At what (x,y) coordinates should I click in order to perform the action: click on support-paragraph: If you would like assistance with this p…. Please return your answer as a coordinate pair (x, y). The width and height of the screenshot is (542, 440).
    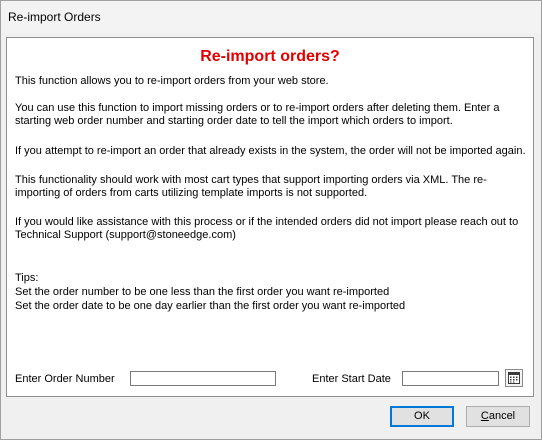
    Looking at the image, I should click on (267, 228).